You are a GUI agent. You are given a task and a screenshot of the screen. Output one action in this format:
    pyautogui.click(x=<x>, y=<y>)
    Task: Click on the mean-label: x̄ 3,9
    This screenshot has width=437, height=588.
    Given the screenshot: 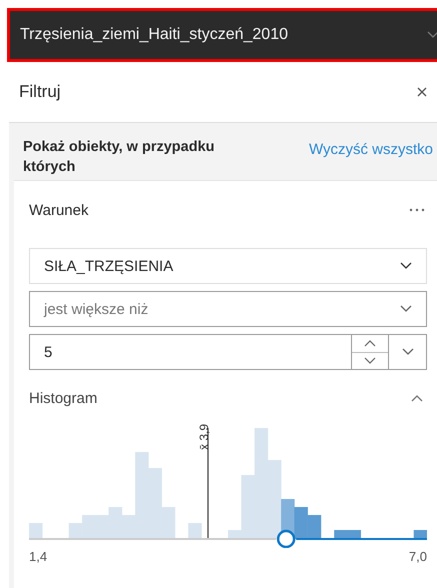 What is the action you would take?
    pyautogui.click(x=204, y=437)
    